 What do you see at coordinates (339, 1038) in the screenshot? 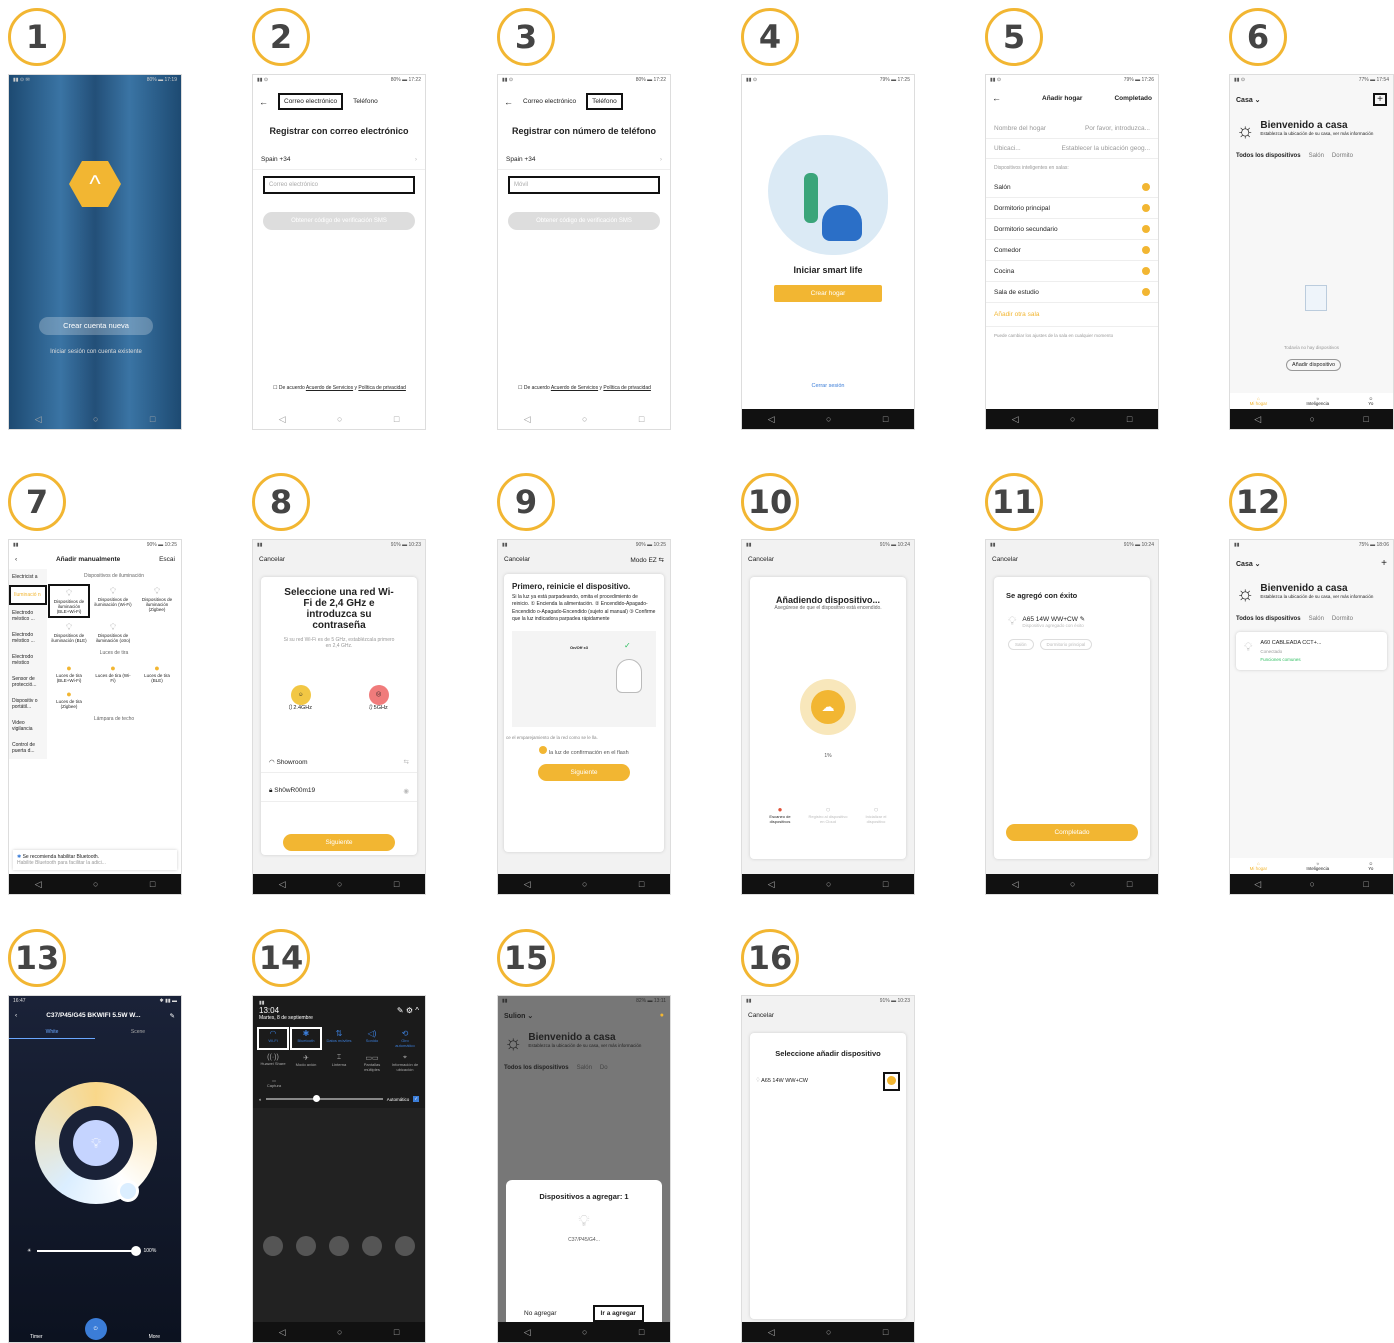
I see `quick-tile: ⇅ Datos móviles` at bounding box center [339, 1038].